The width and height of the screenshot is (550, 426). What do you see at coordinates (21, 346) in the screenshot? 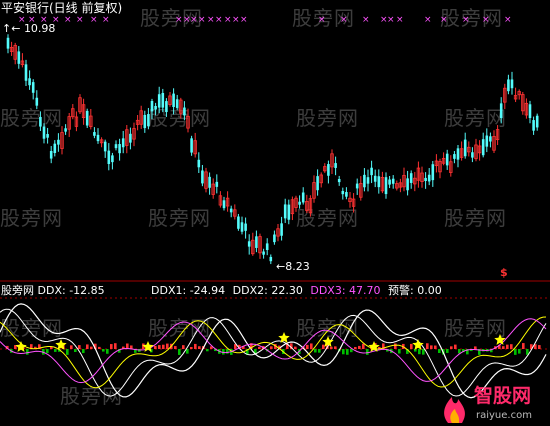
I see `star-icon` at bounding box center [21, 346].